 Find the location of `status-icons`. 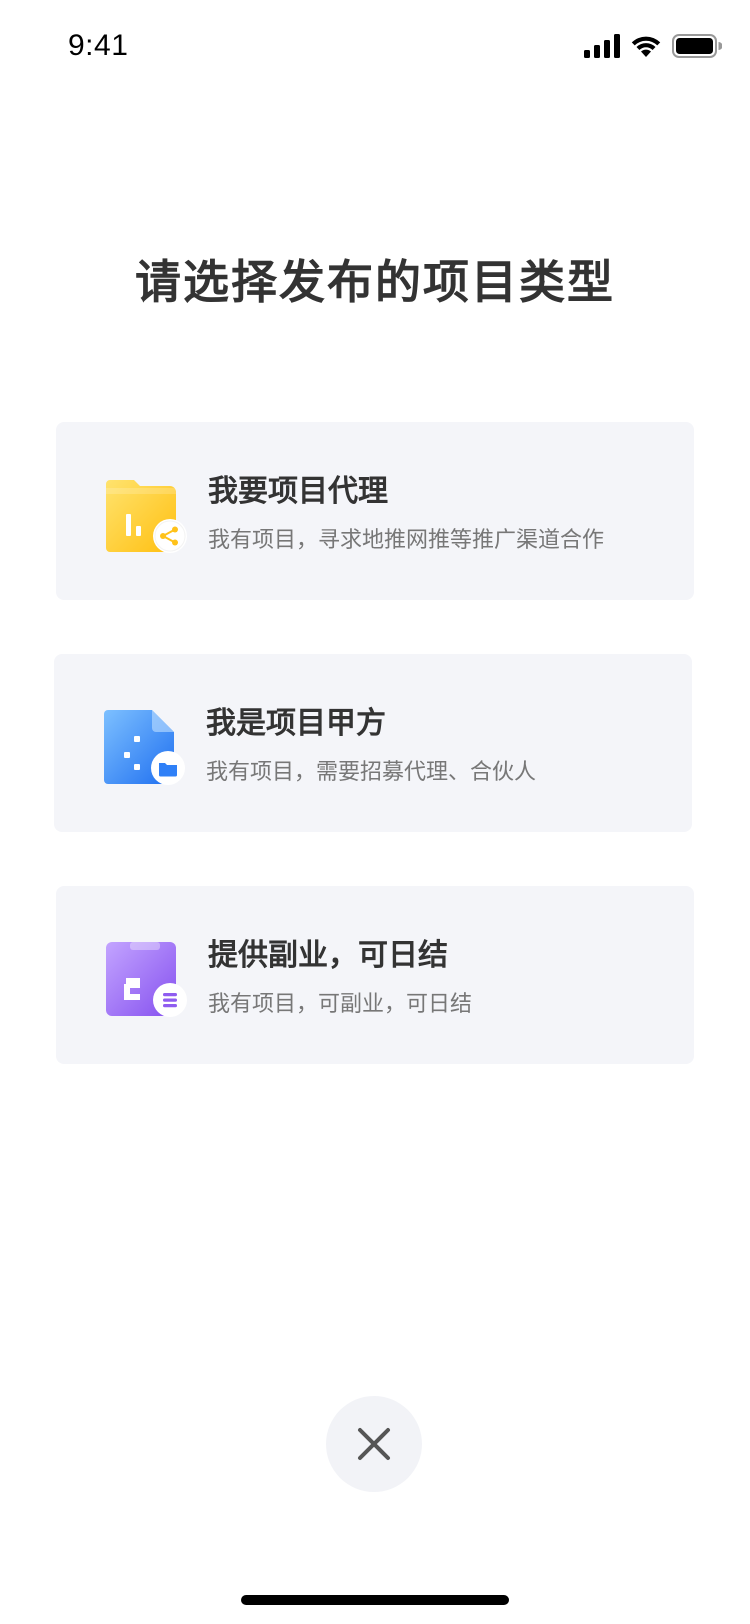

status-icons is located at coordinates (653, 46).